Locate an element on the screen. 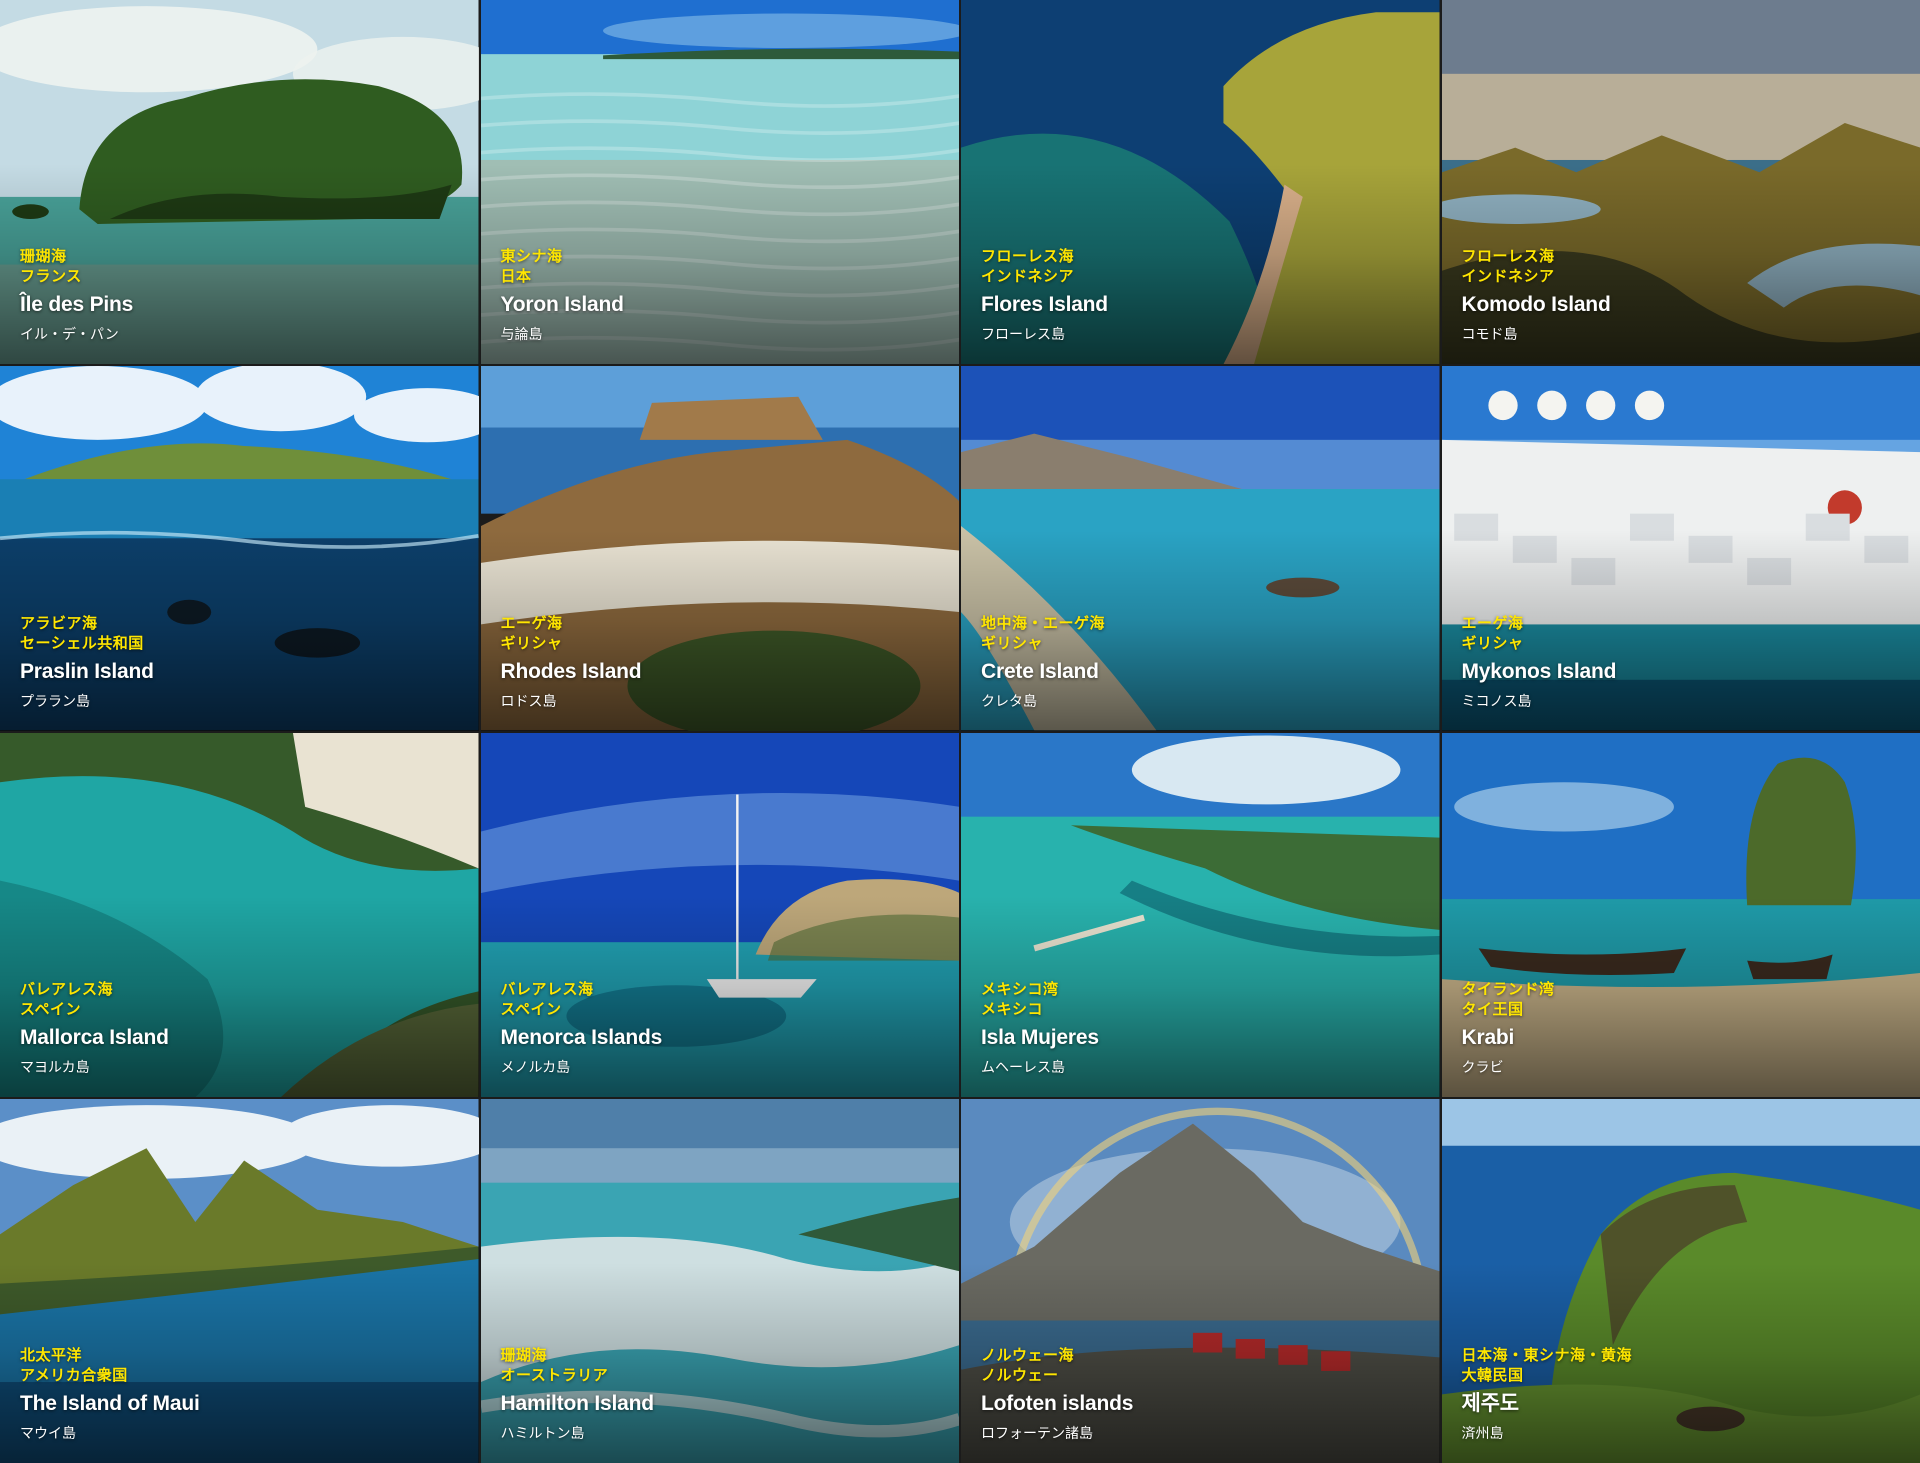 The width and height of the screenshot is (1920, 1463). island-card-le-des-pins: 珊瑚海 フランス Île des Pins イル・デ・パン is located at coordinates (239, 182).